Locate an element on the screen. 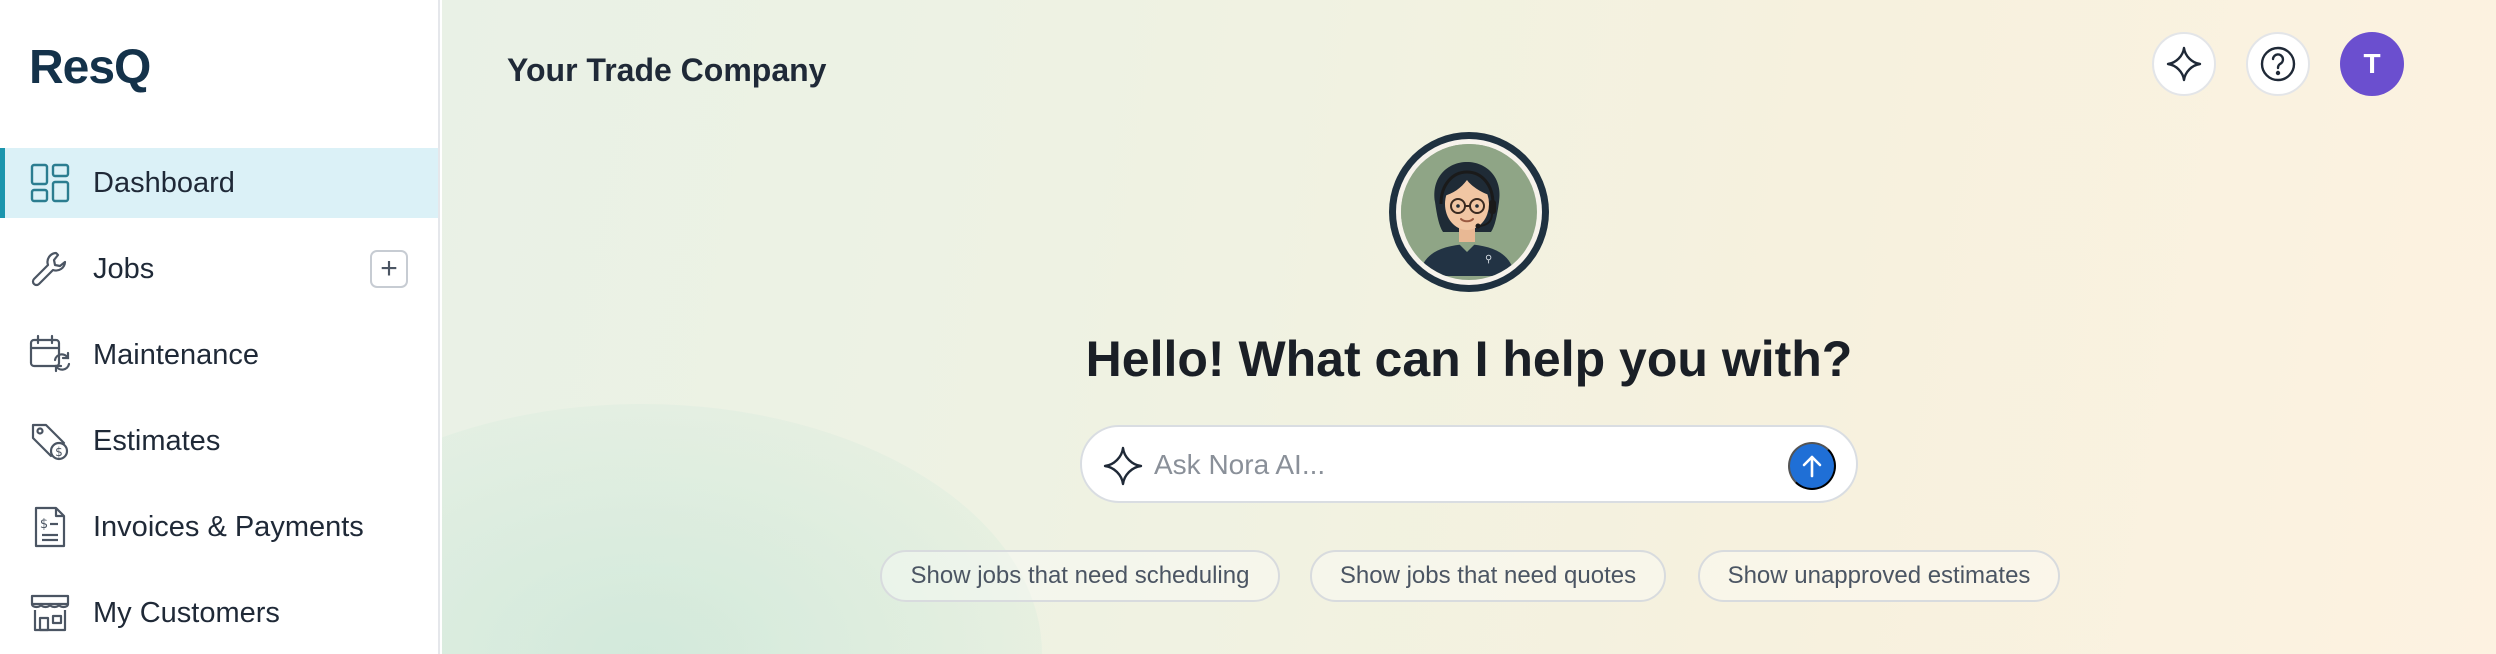 Image resolution: width=2496 pixels, height=654 pixels. price-tag-icon: $ is located at coordinates (50, 441).